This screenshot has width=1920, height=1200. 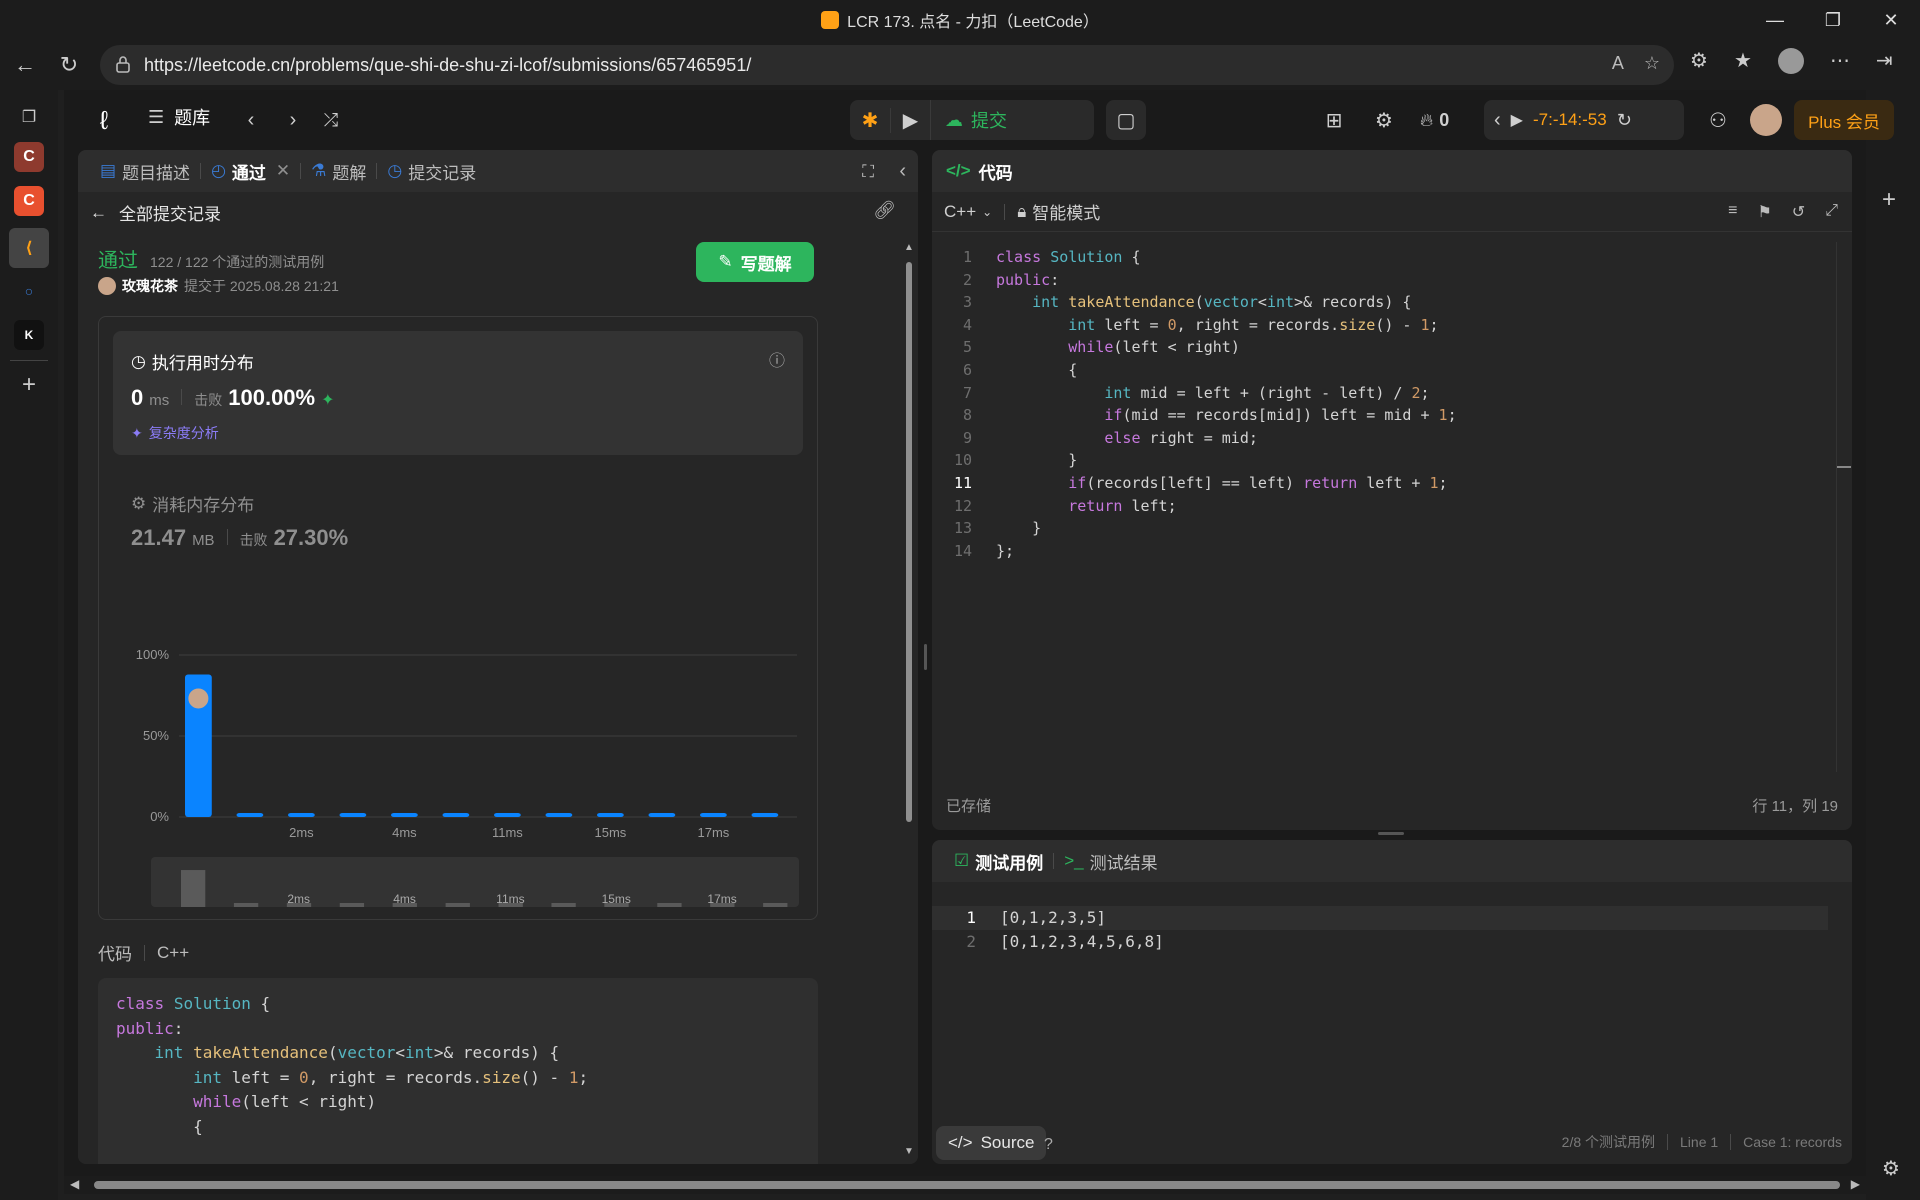 I want to click on memory-tab: ⚙ 消耗内存分布, so click(x=192, y=503).